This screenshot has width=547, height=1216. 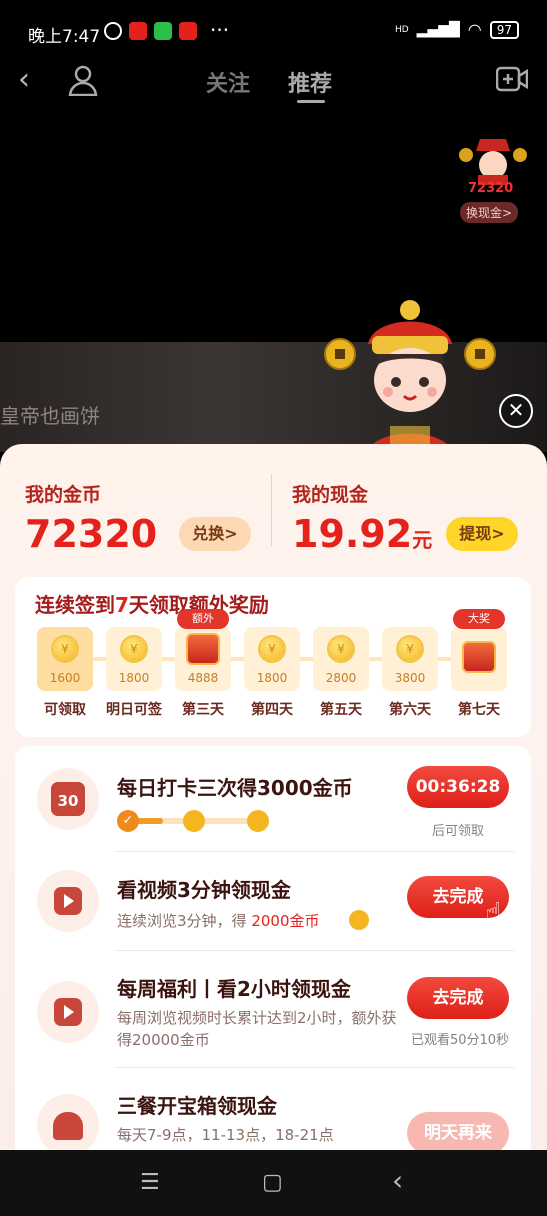 What do you see at coordinates (458, 787) in the screenshot?
I see `countdown-button: 00:36:28` at bounding box center [458, 787].